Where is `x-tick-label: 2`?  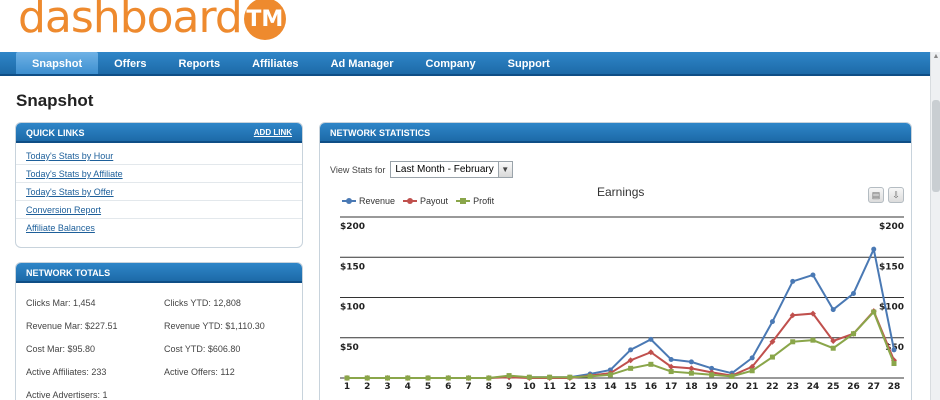 x-tick-label: 2 is located at coordinates (367, 387).